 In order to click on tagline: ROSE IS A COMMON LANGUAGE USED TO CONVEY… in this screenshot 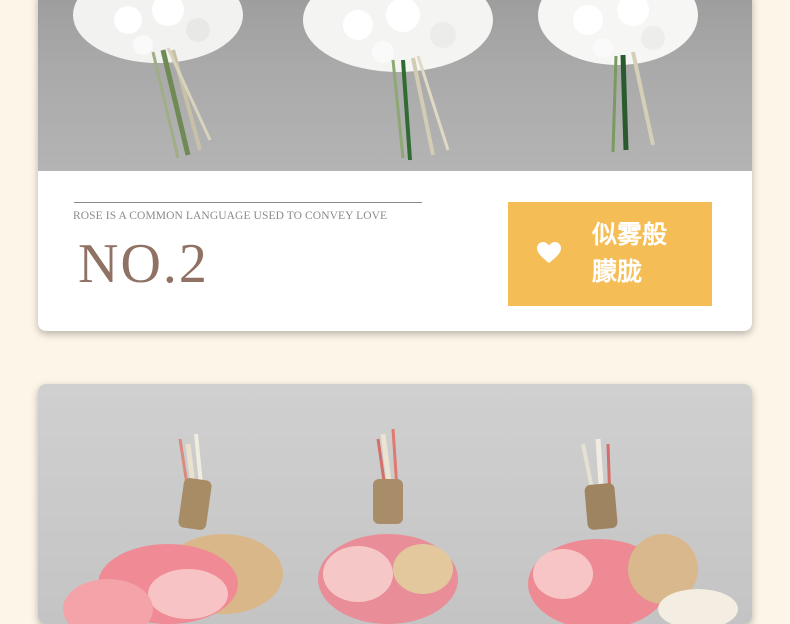, I will do `click(230, 216)`.